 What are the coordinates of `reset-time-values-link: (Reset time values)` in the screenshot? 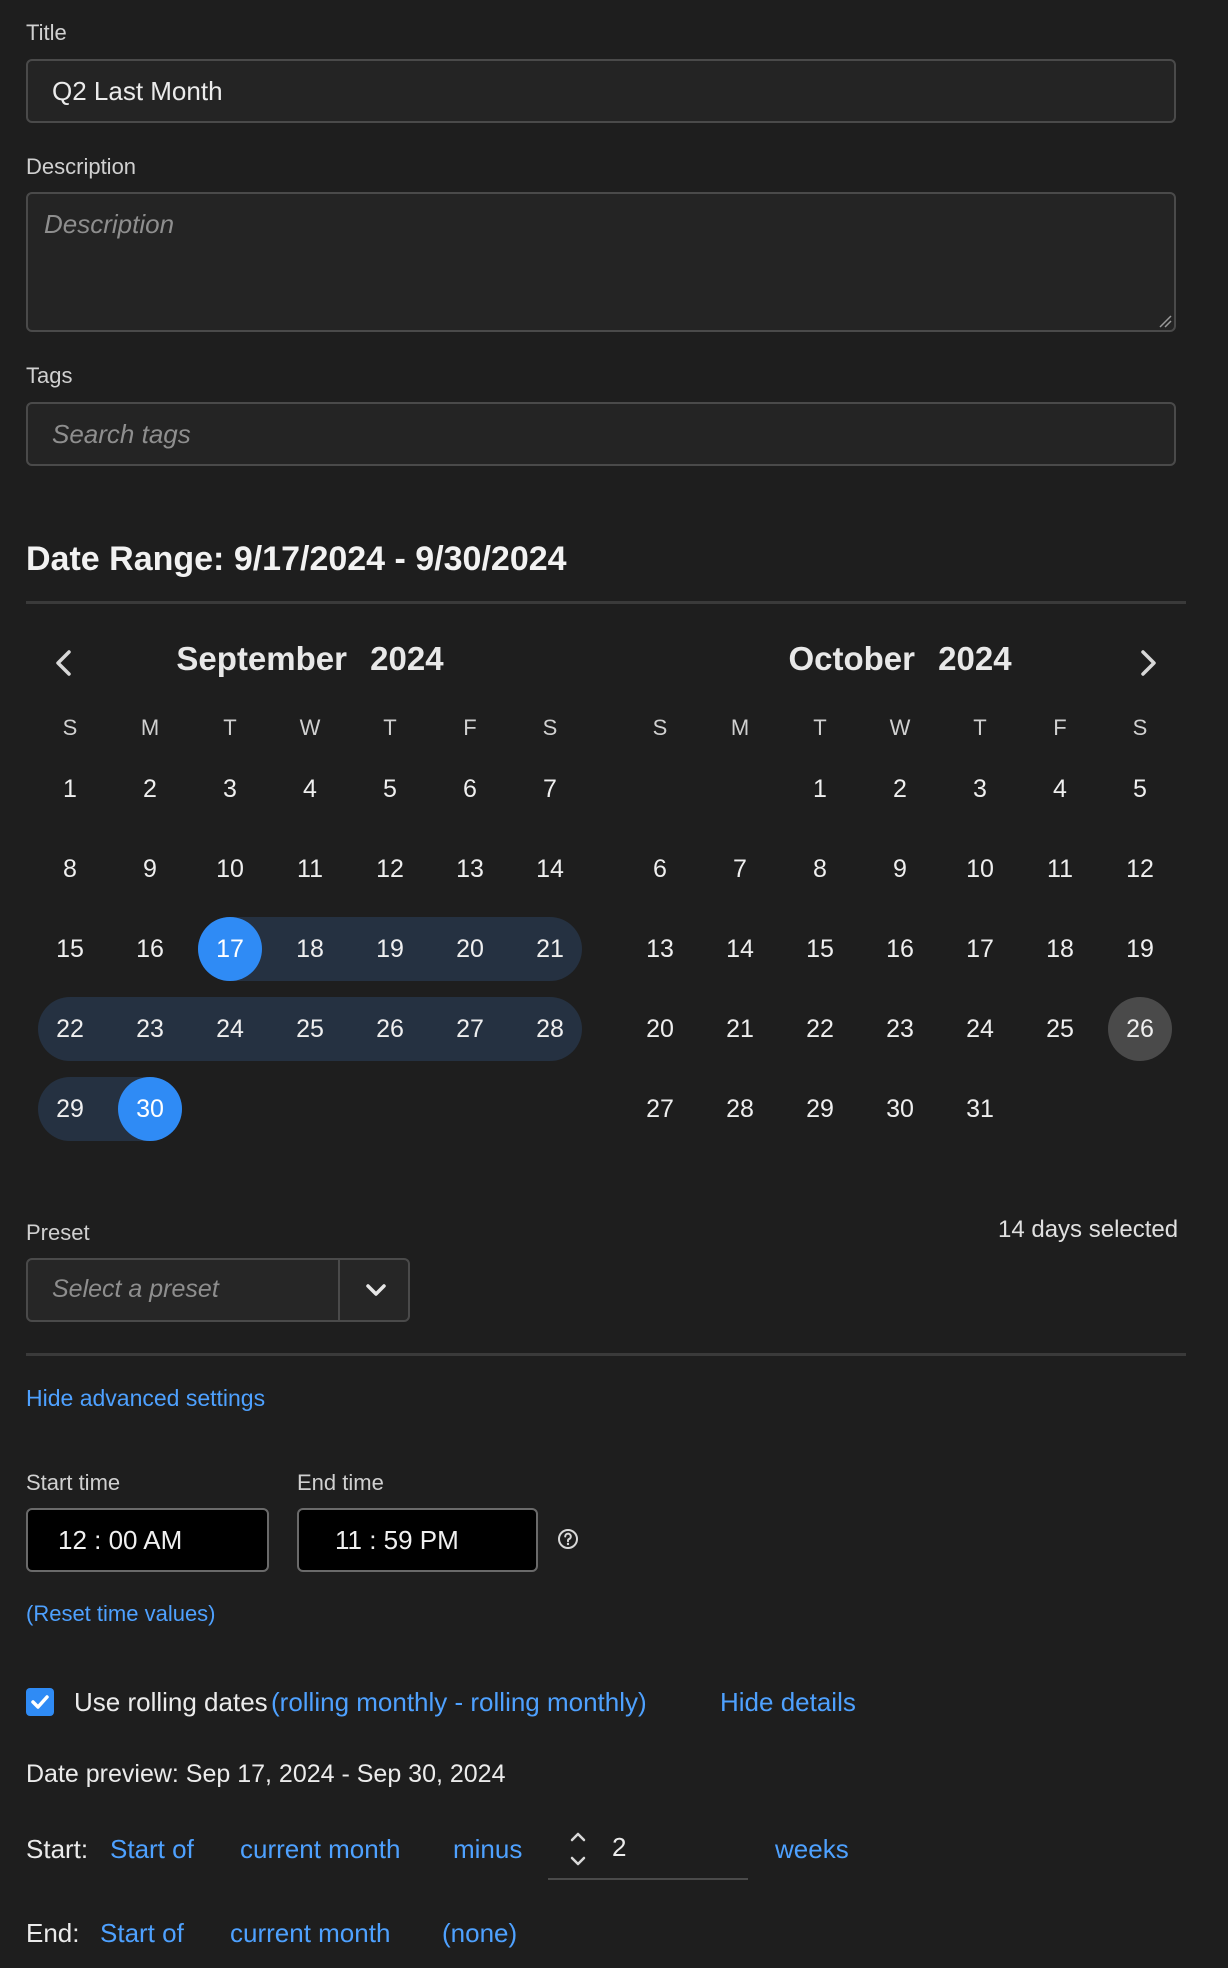 It's located at (121, 1614).